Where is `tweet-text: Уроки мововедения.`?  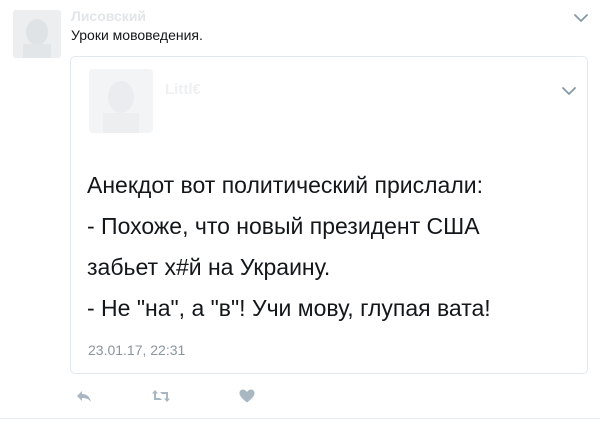 tweet-text: Уроки мововедения. is located at coordinates (137, 35).